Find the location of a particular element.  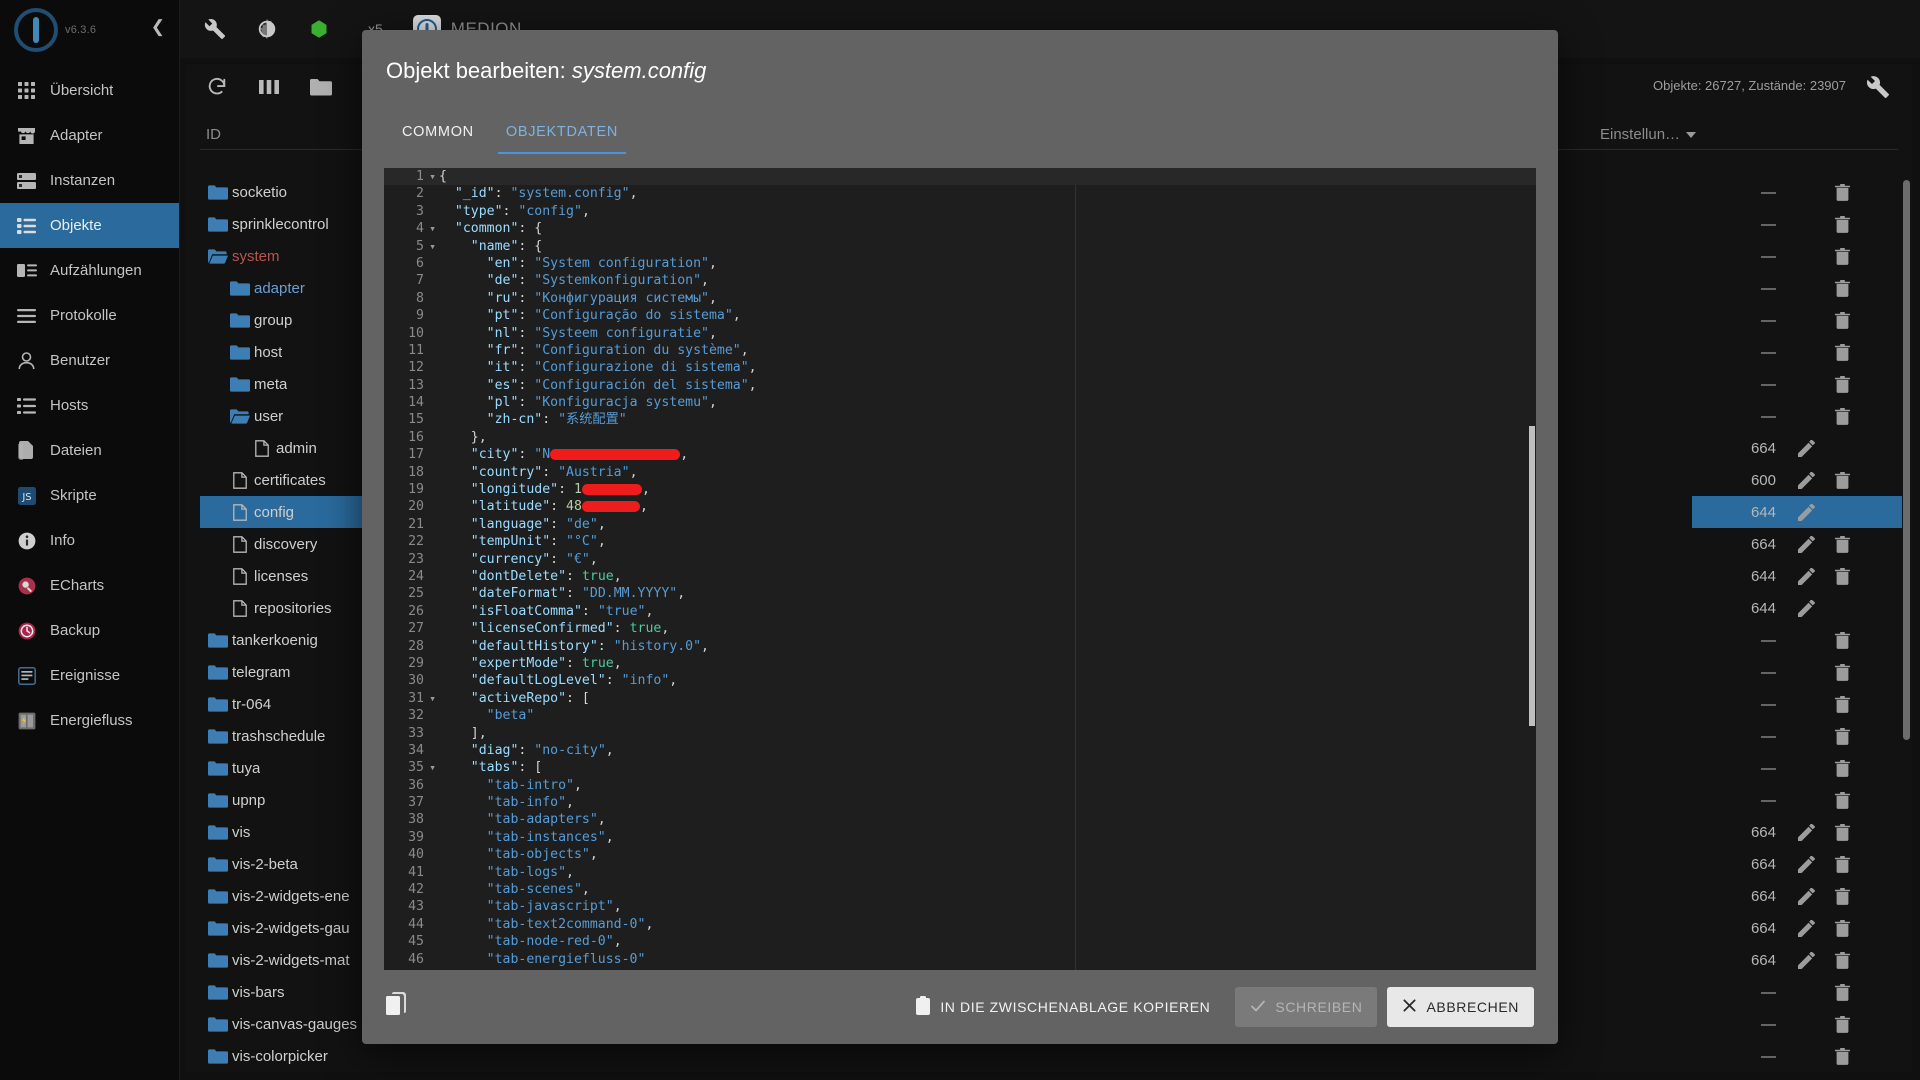

sidebar-item-objekte: Objekte is located at coordinates (89, 225).